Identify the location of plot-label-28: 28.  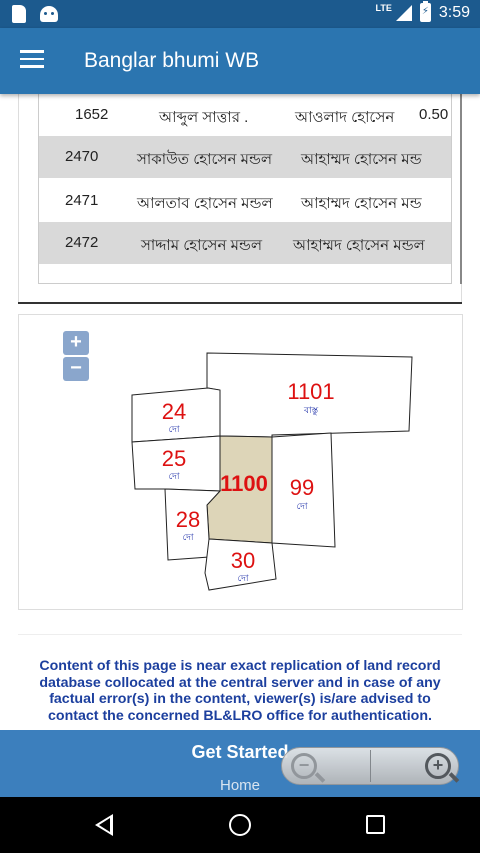
(188, 519).